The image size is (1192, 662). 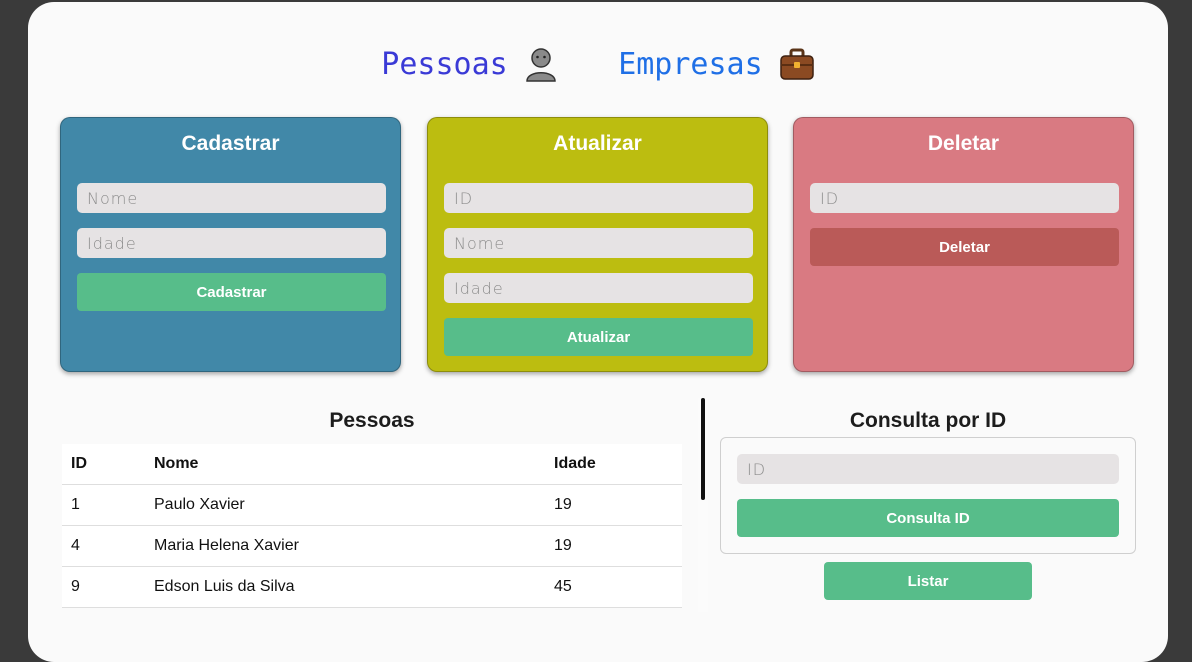 I want to click on cell-nome: Paulo Xavier, so click(x=345, y=505).